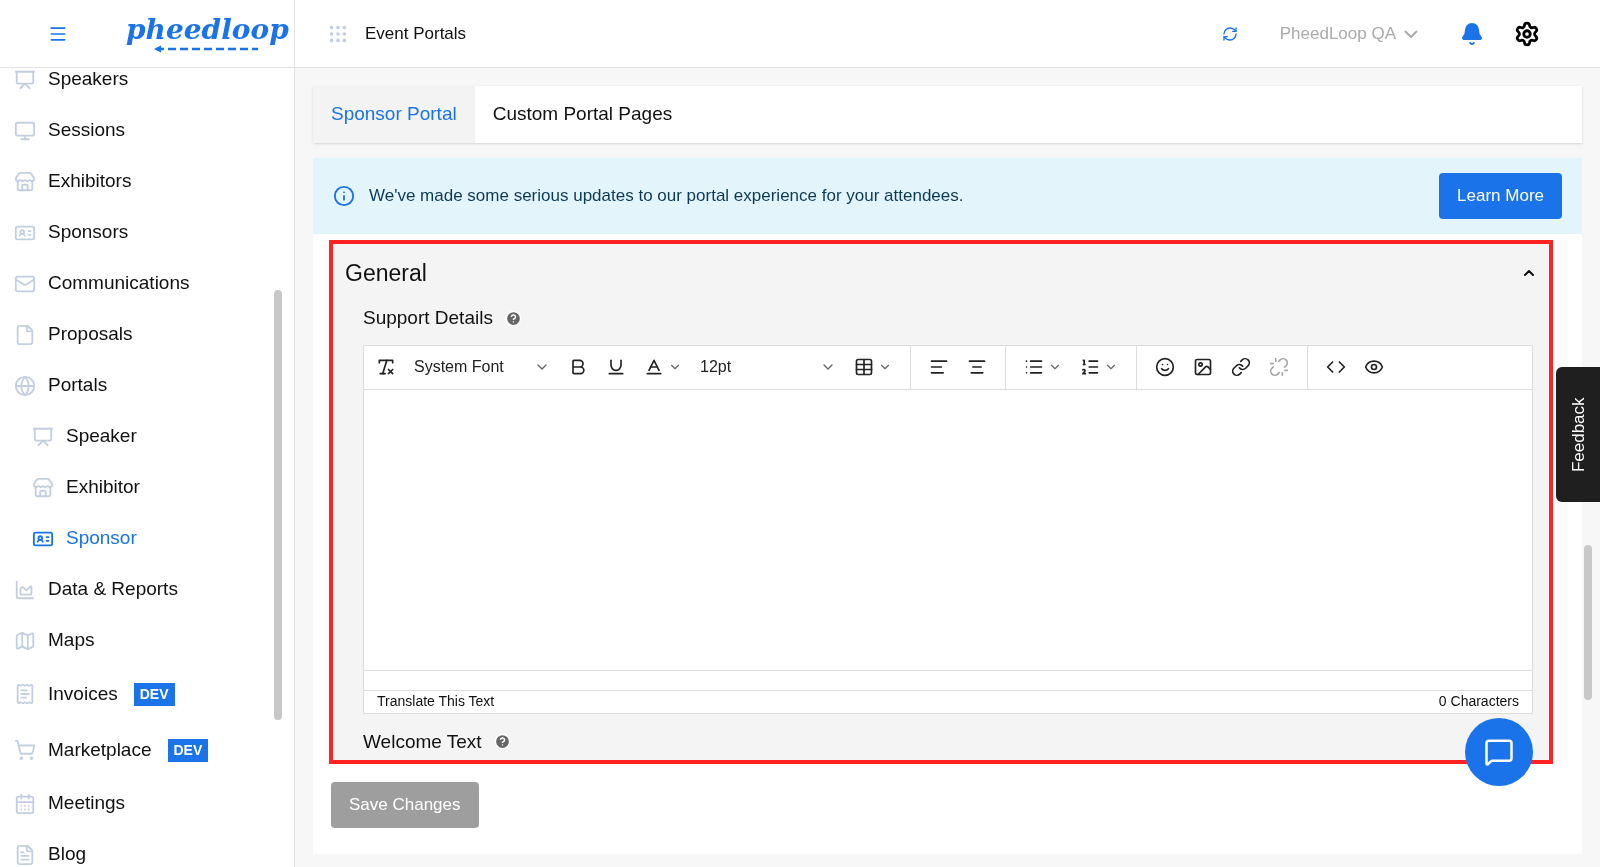 This screenshot has height=867, width=1600. Describe the element at coordinates (88, 81) in the screenshot. I see `sidebar-item: Speakers` at that location.